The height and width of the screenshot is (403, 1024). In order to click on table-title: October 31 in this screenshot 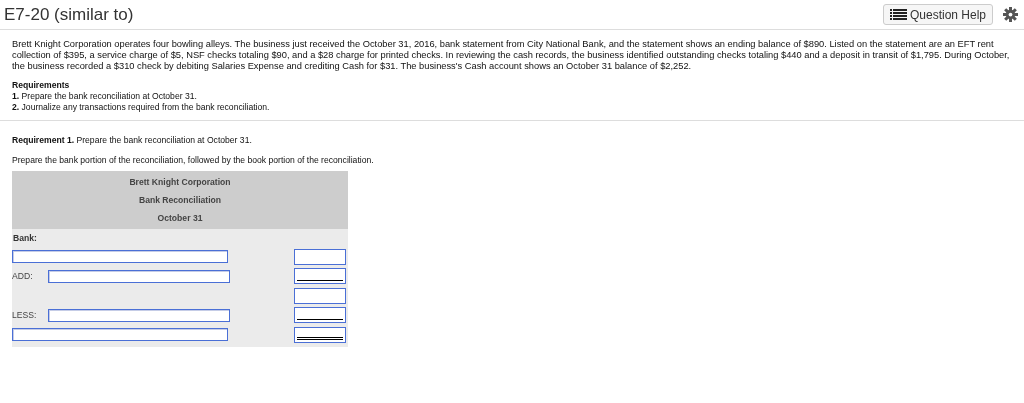, I will do `click(180, 218)`.